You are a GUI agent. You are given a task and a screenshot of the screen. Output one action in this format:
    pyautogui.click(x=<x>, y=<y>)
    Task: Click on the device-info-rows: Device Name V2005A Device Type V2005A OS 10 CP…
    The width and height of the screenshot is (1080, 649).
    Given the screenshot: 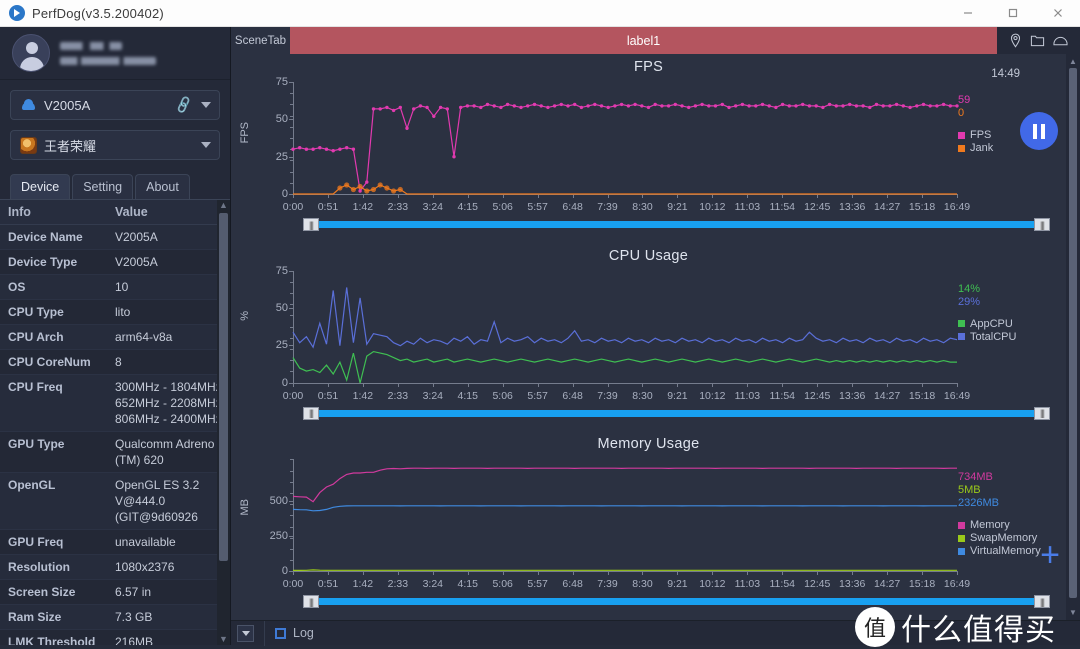 What is the action you would take?
    pyautogui.click(x=115, y=434)
    